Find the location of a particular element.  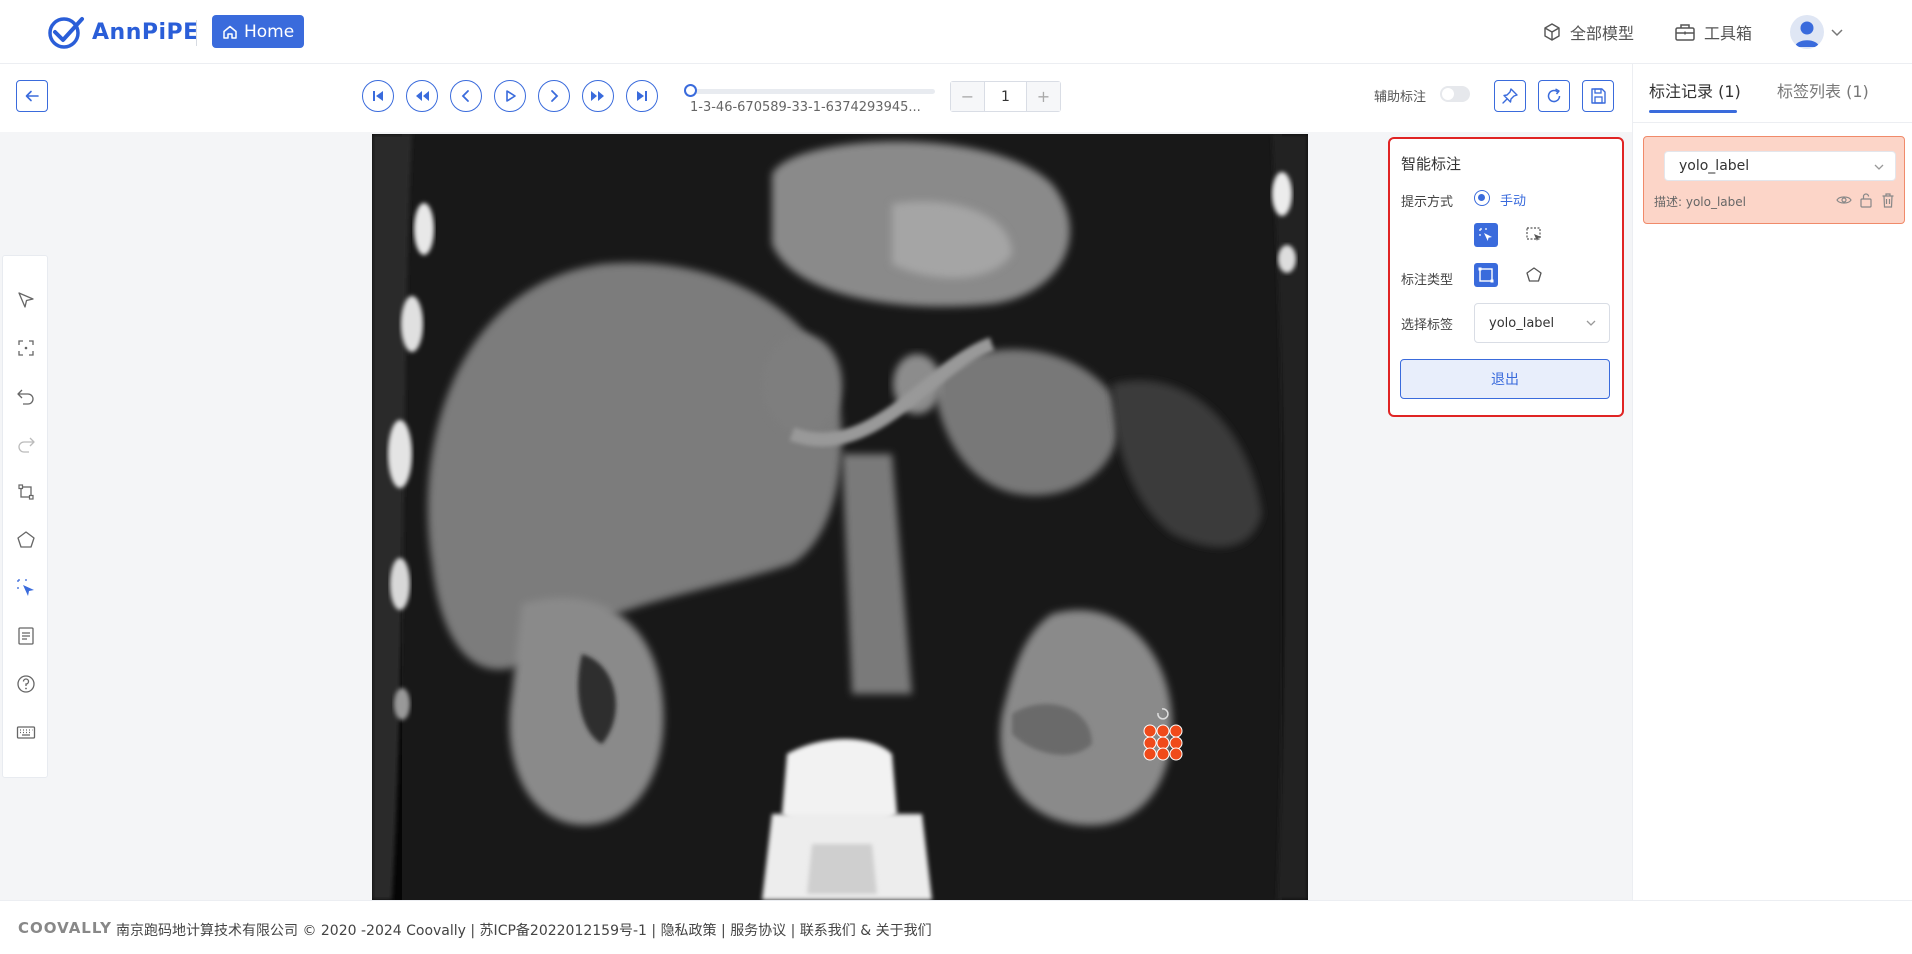

smart-annotate-button is located at coordinates (1510, 96).